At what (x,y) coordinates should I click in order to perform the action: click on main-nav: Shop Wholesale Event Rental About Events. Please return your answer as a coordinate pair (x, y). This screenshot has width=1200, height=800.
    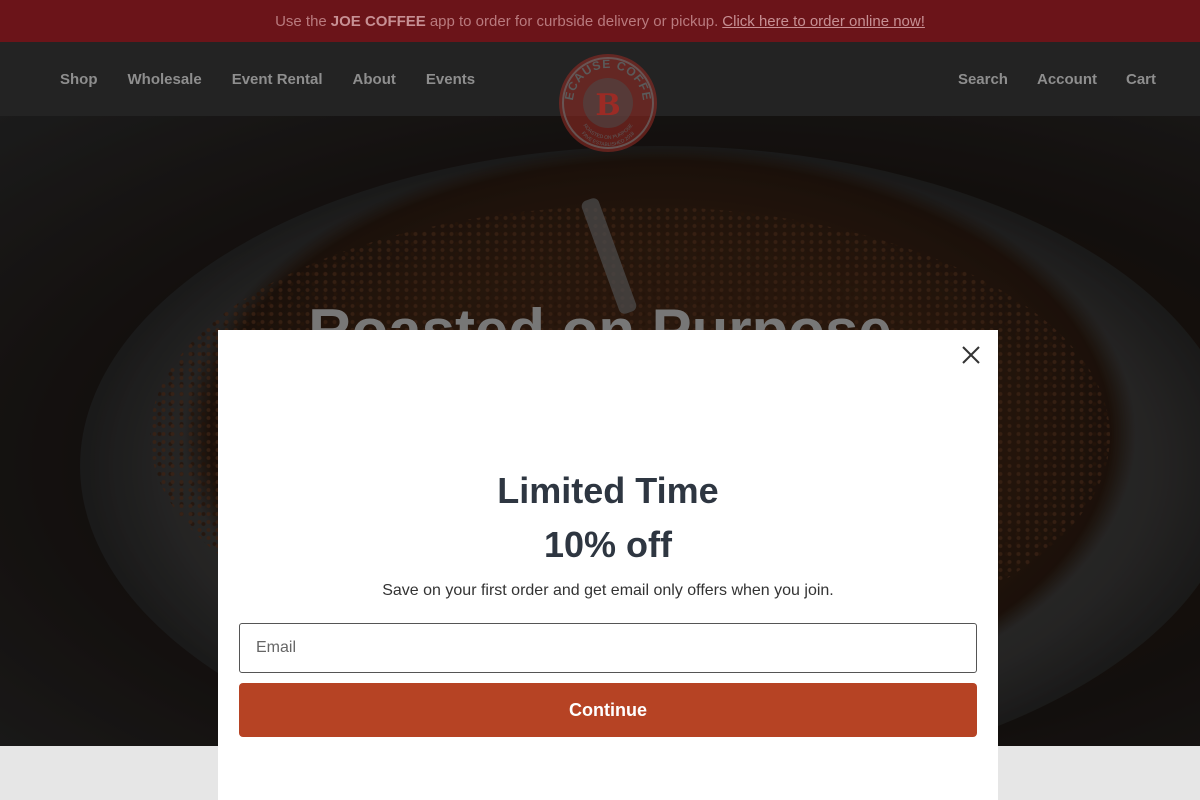
    Looking at the image, I should click on (267, 79).